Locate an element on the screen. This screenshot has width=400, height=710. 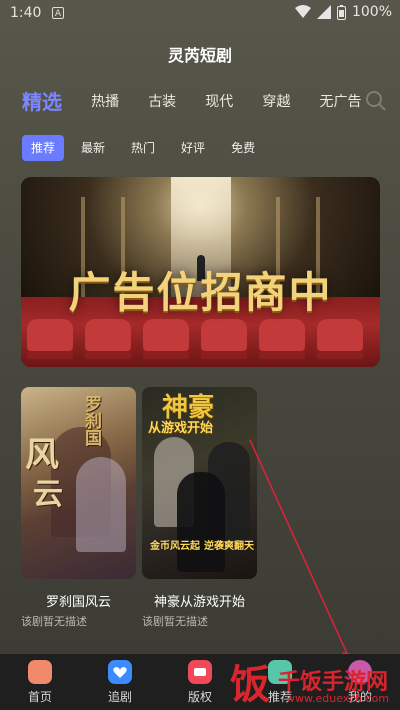
drama-poster: 神豪 从游戏开始 金币风云起 逆袭爽翻天 is located at coordinates (199, 483).